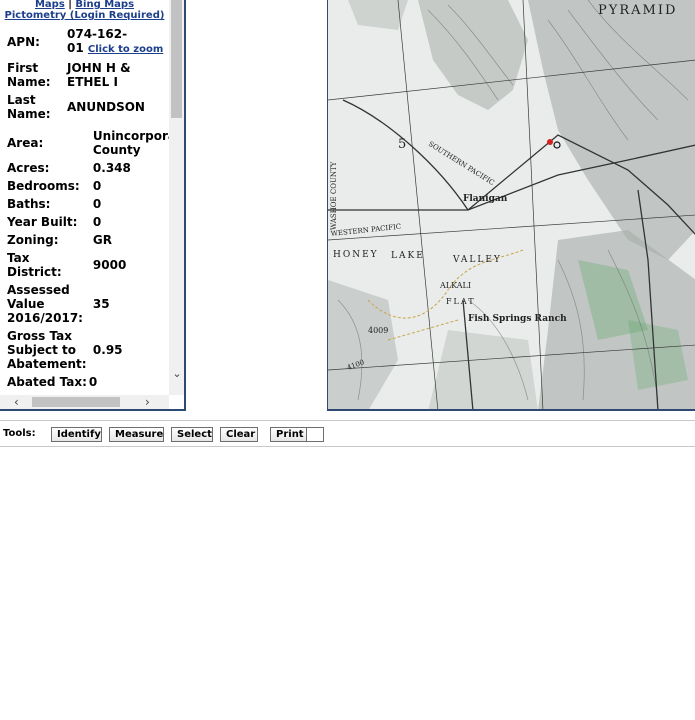 This screenshot has height=720, width=695. What do you see at coordinates (38, 290) in the screenshot?
I see `assessed-label-1: Assessed` at bounding box center [38, 290].